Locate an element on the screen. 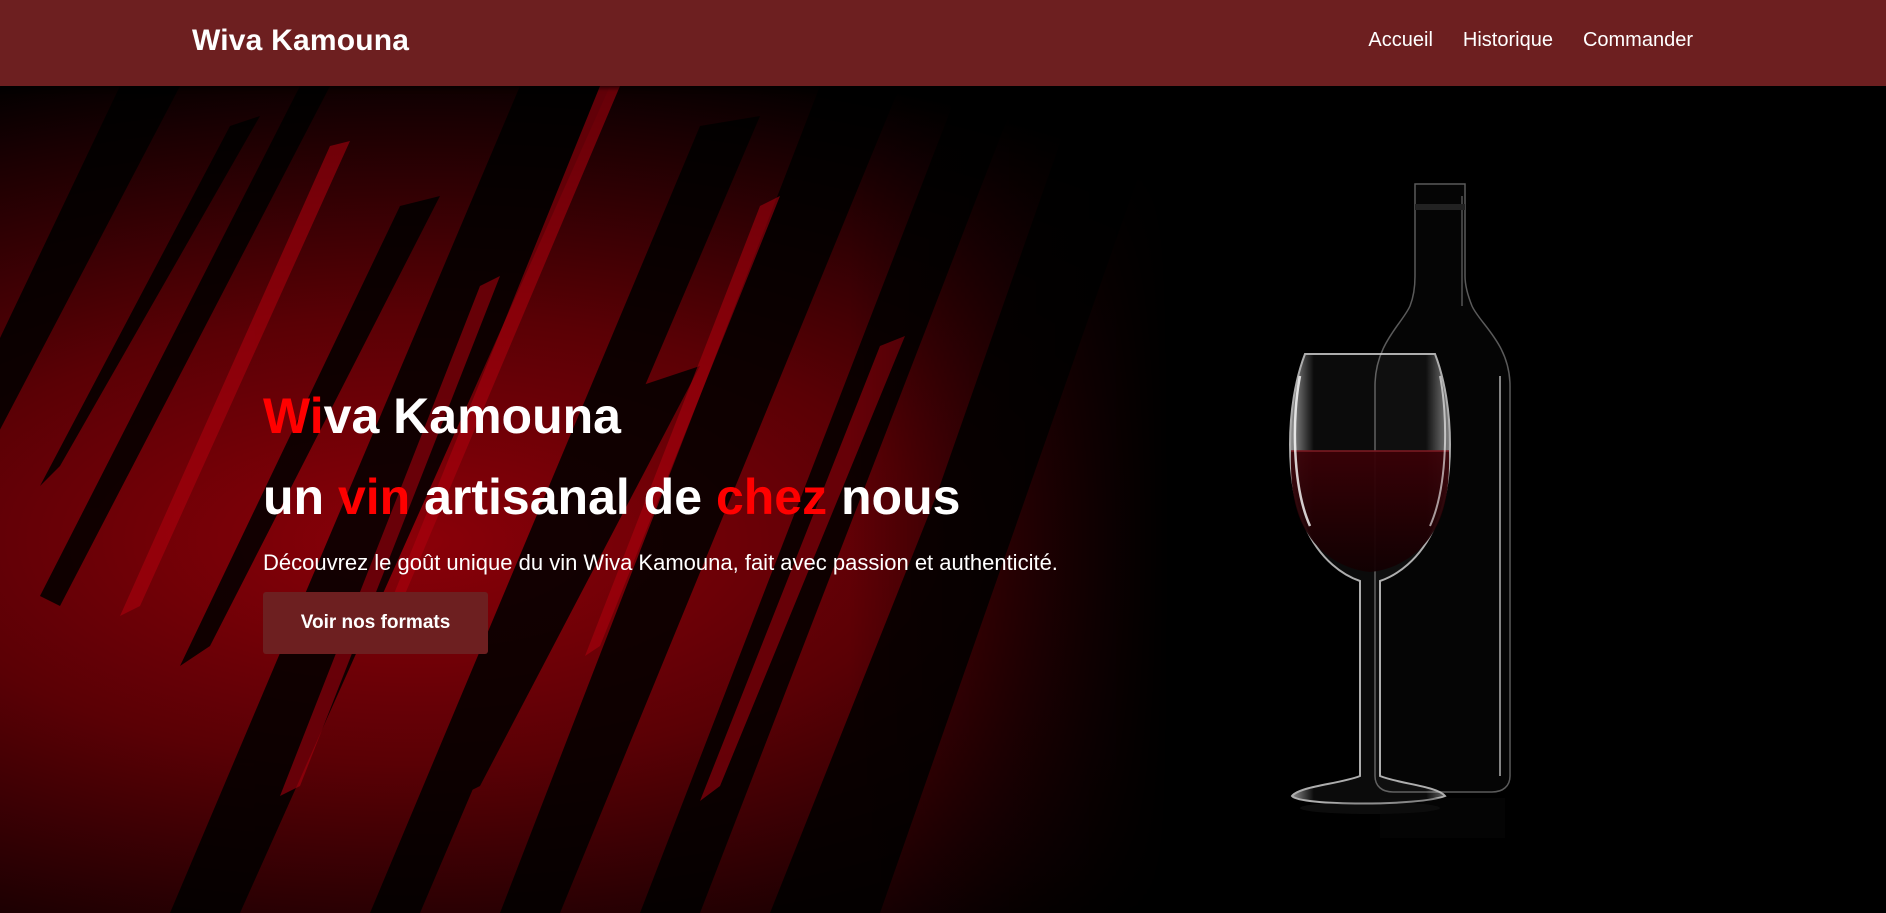  hero-title-accent: Wi is located at coordinates (293, 416).